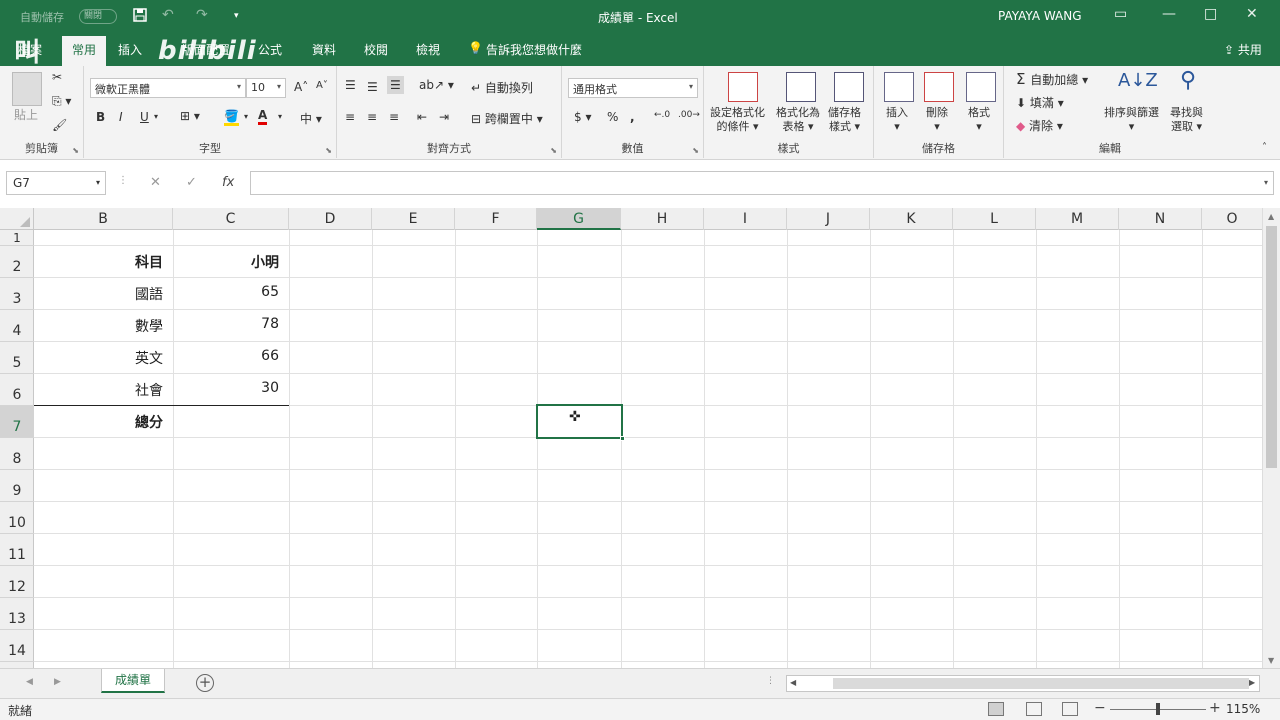  I want to click on conditional-format-button: 設定格式化 的條件 ▾, so click(737, 120).